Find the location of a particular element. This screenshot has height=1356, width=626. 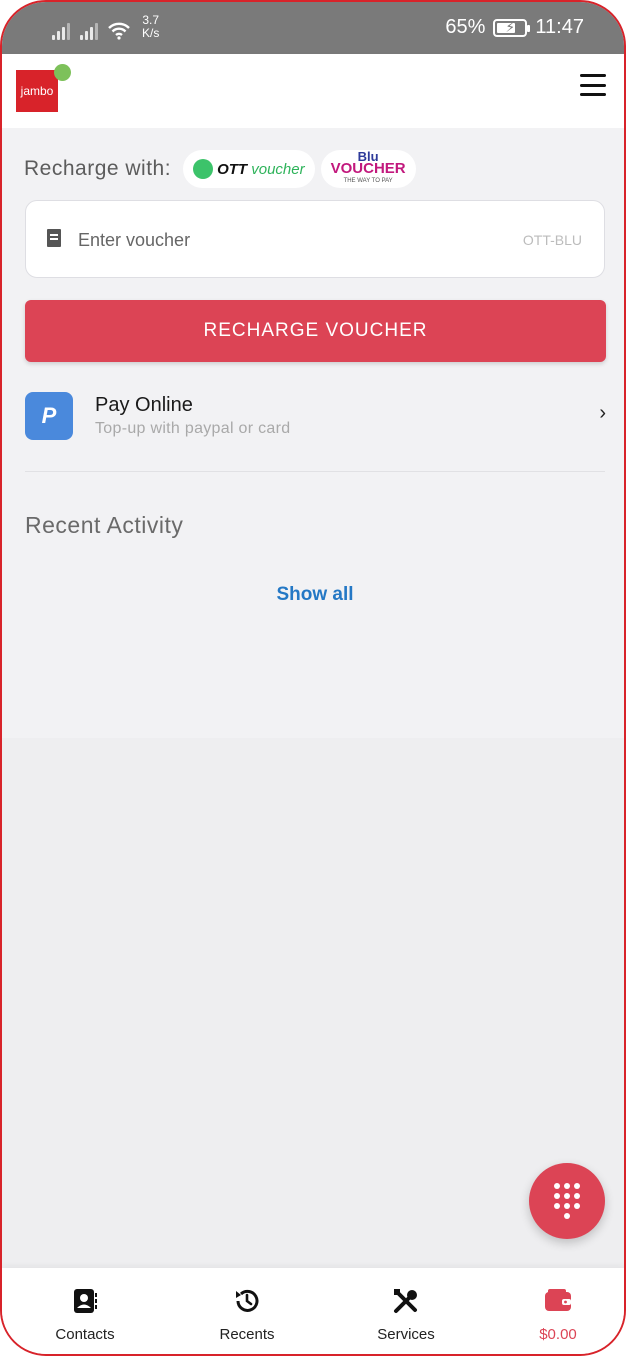

nav-wallet-balance: $0.00 is located at coordinates (558, 1334).